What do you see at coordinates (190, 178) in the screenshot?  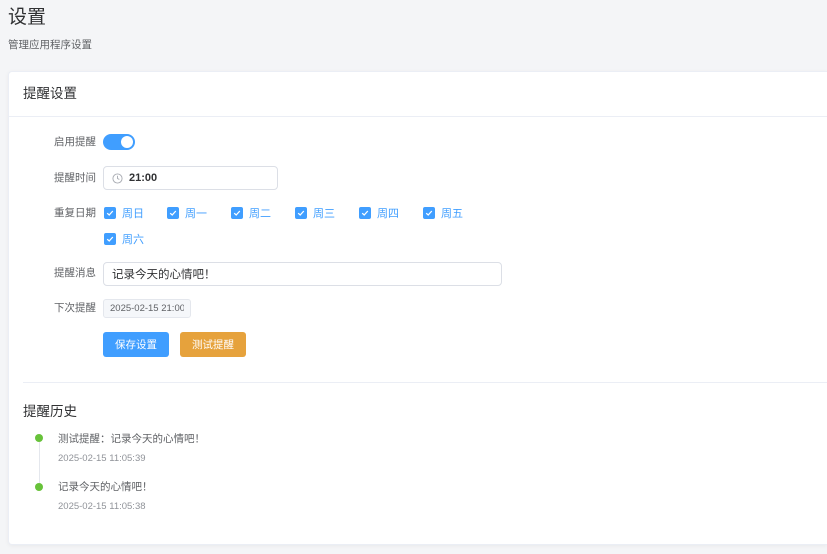 I see `reminder-time-picker: 21:00` at bounding box center [190, 178].